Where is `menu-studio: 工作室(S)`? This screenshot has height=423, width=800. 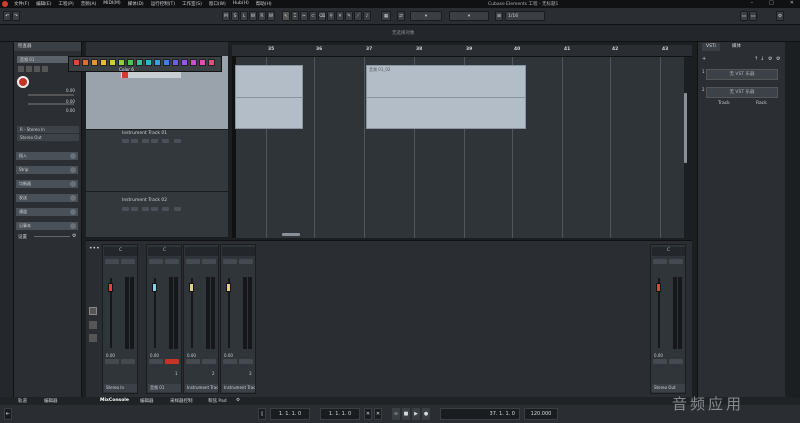
menu-studio: 工作室(S) is located at coordinates (192, 4).